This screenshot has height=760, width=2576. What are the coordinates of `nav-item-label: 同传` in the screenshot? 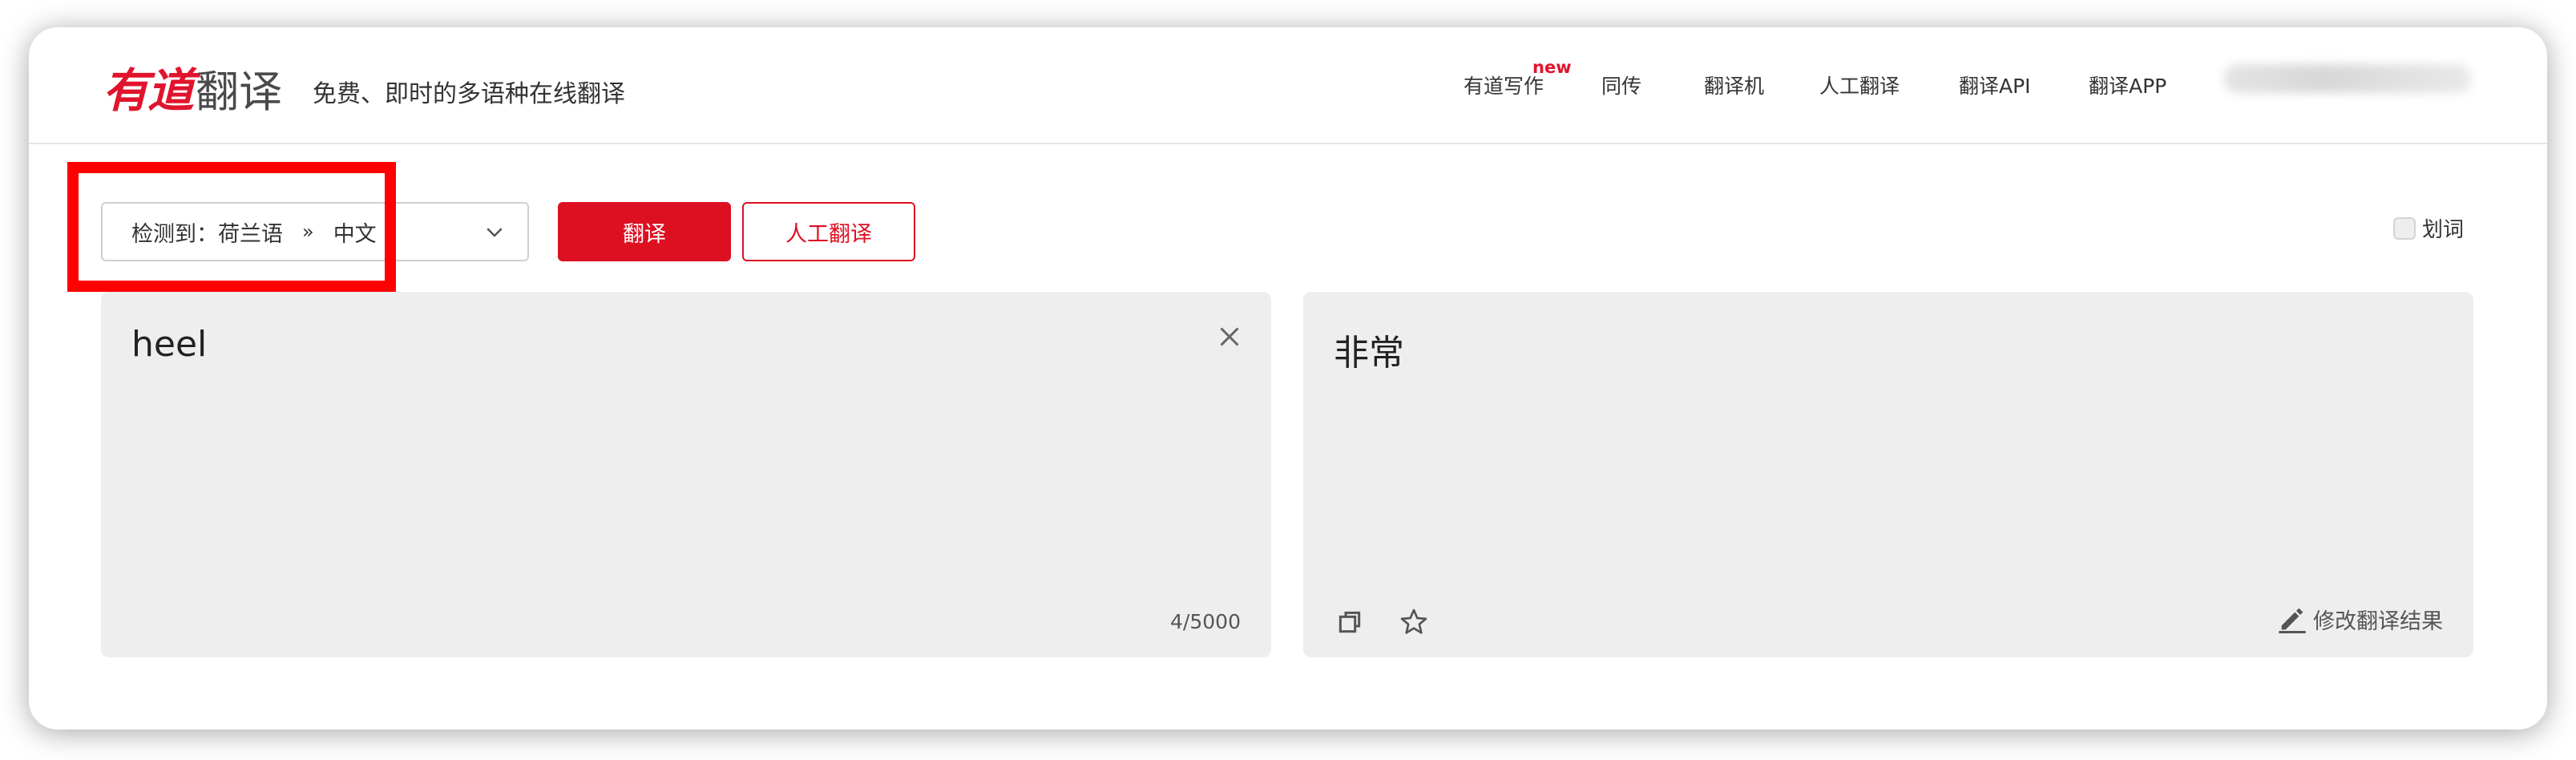 It's located at (1622, 87).